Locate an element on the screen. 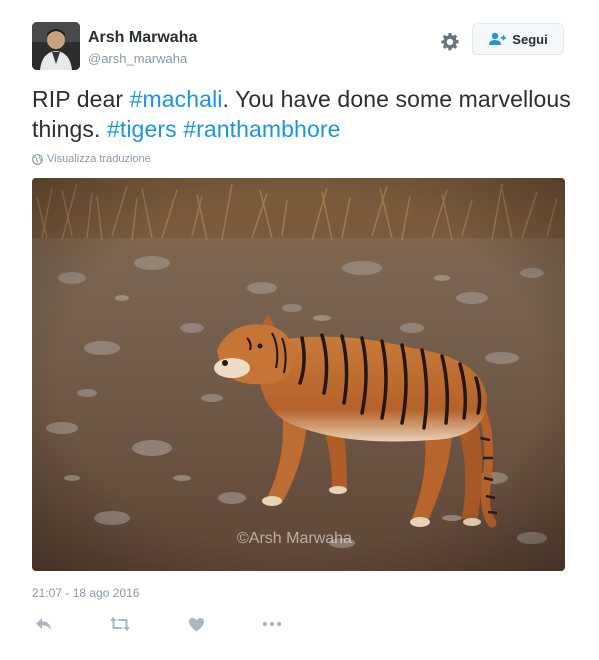 This screenshot has height=660, width=599. translate-label: Visualizza traduzione is located at coordinates (99, 159).